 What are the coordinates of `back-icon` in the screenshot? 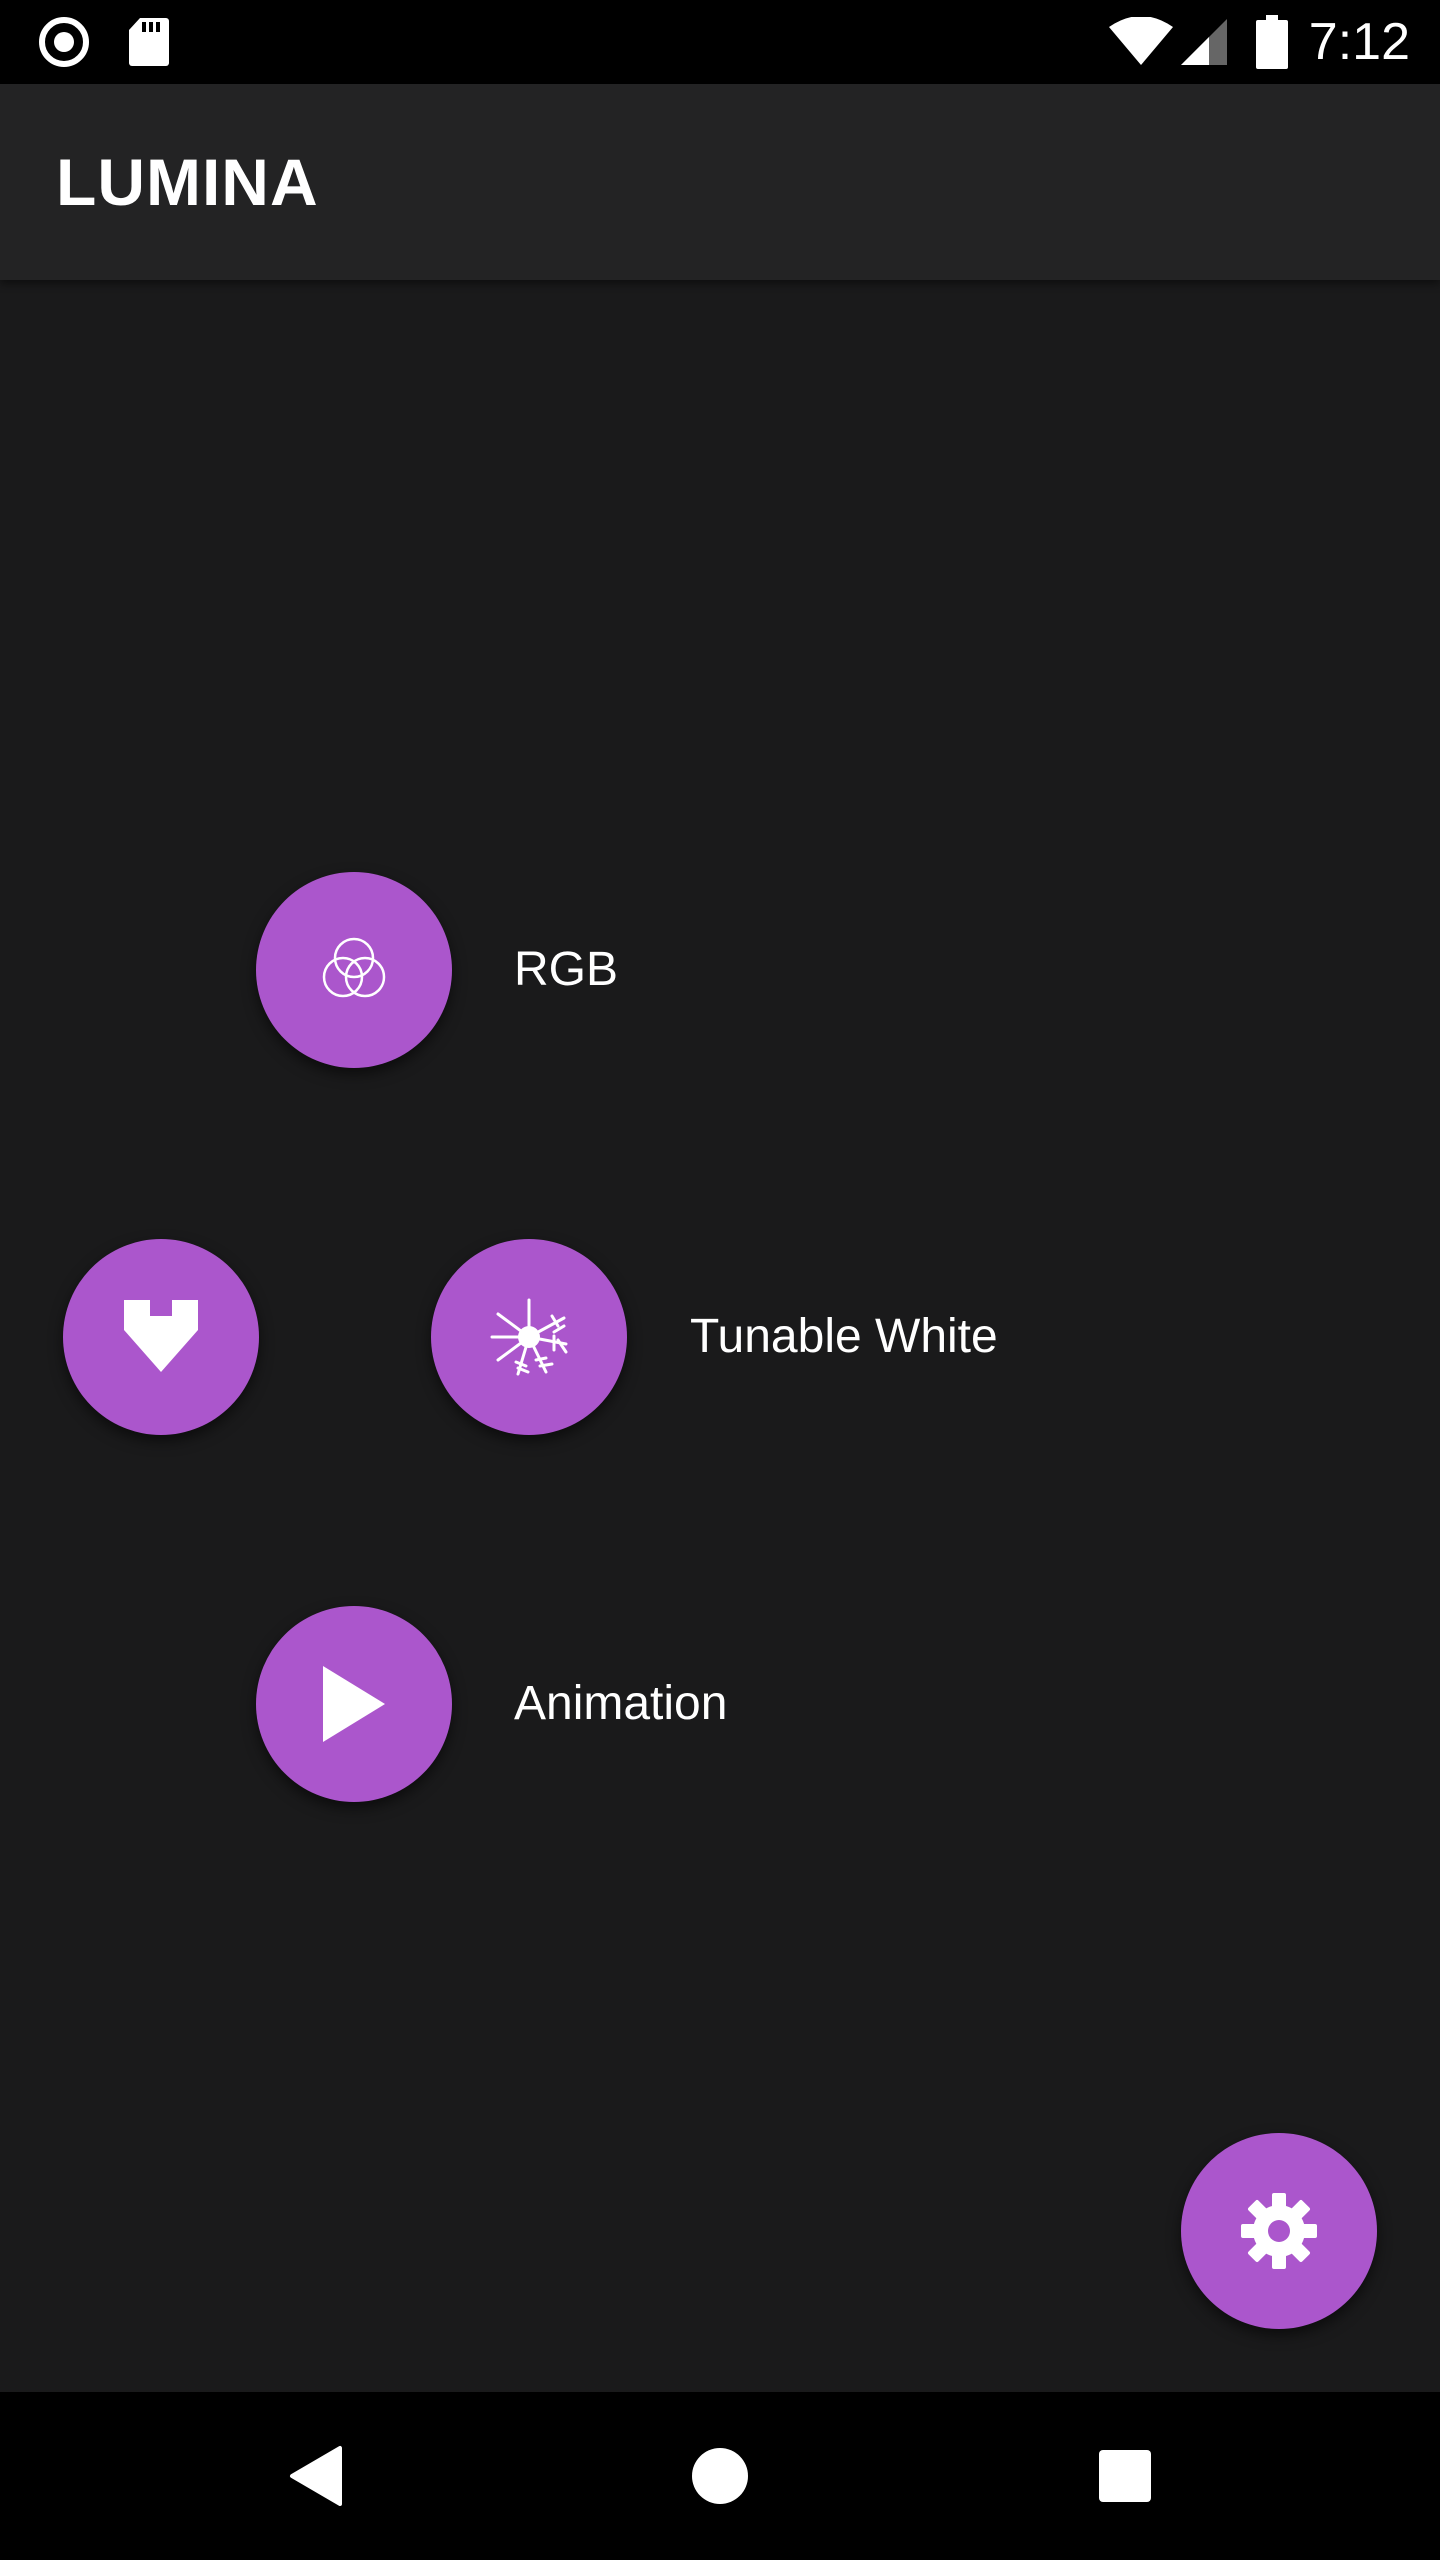 It's located at (316, 2476).